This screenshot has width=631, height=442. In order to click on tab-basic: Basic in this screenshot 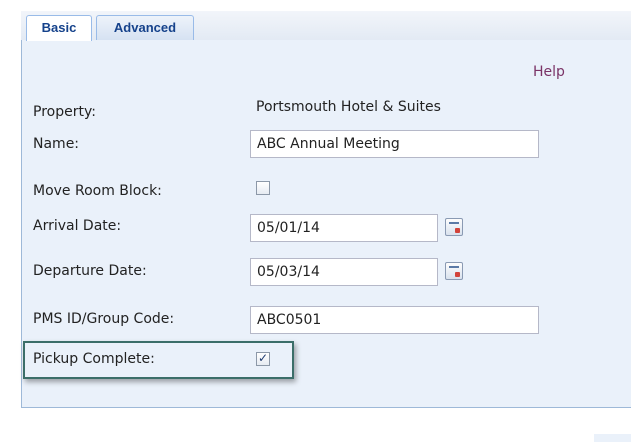, I will do `click(59, 28)`.